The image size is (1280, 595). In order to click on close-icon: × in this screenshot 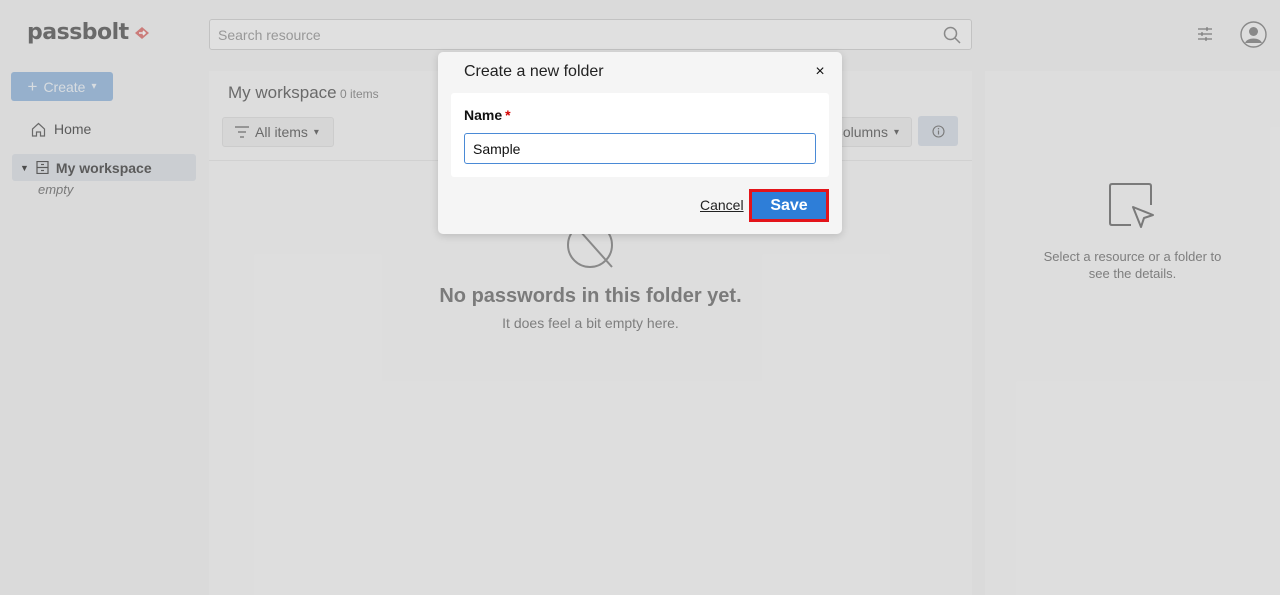, I will do `click(820, 71)`.